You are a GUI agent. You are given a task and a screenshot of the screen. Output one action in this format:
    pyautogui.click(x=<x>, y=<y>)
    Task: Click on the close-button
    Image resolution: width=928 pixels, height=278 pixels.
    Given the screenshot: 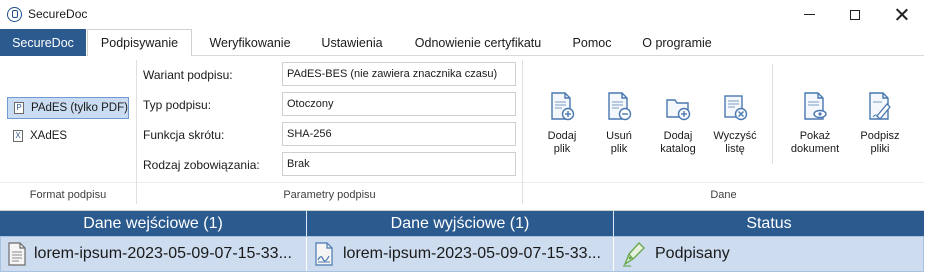 What is the action you would take?
    pyautogui.click(x=901, y=14)
    